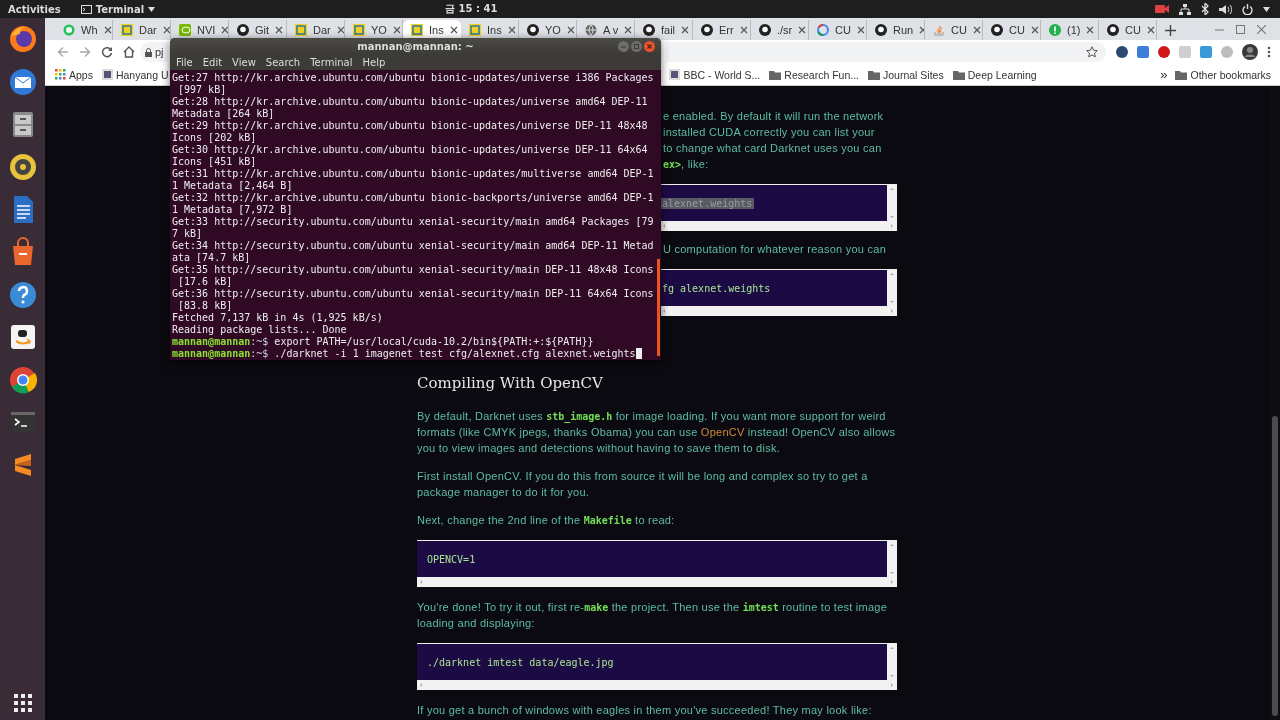 The image size is (1280, 720). Describe the element at coordinates (1170, 30) in the screenshot. I see `new-tab-icon` at that location.